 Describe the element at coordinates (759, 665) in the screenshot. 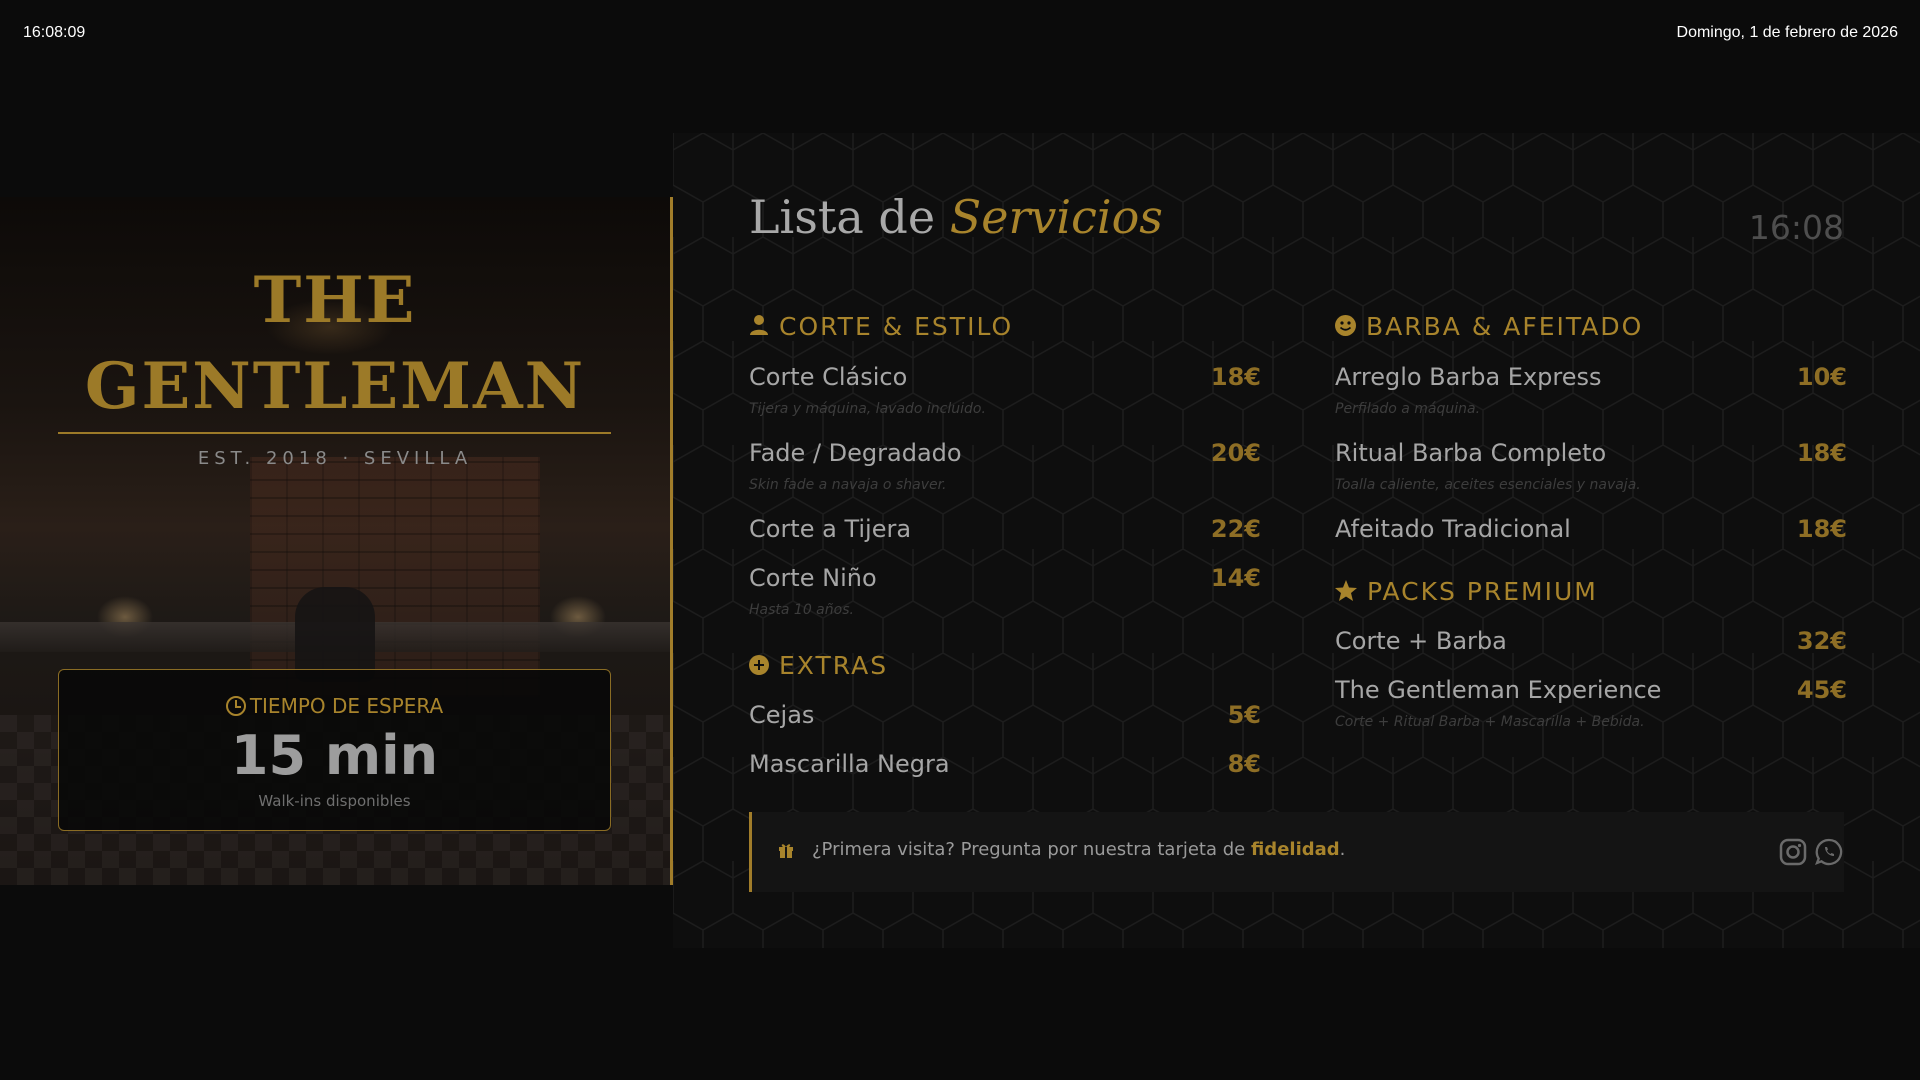

I see `plus-circle-icon` at that location.